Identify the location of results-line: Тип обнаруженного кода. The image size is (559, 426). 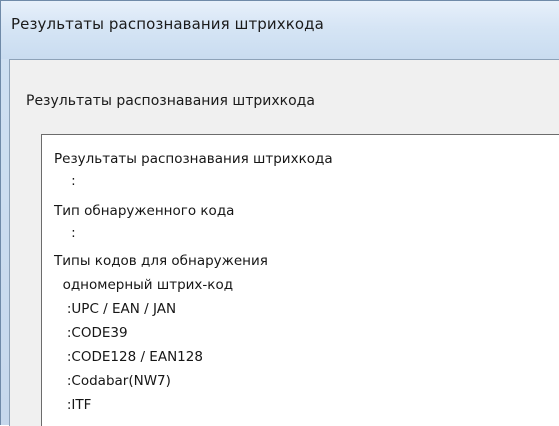
(144, 211).